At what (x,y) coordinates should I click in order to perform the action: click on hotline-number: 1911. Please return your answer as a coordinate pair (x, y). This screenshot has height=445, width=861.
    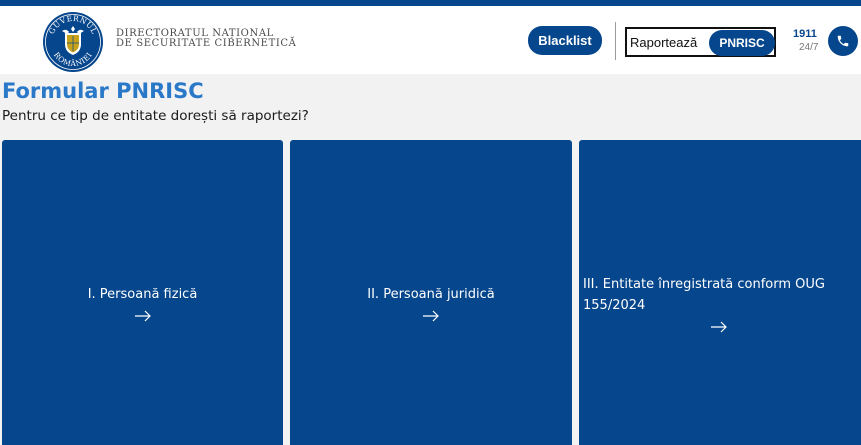
    Looking at the image, I should click on (805, 34).